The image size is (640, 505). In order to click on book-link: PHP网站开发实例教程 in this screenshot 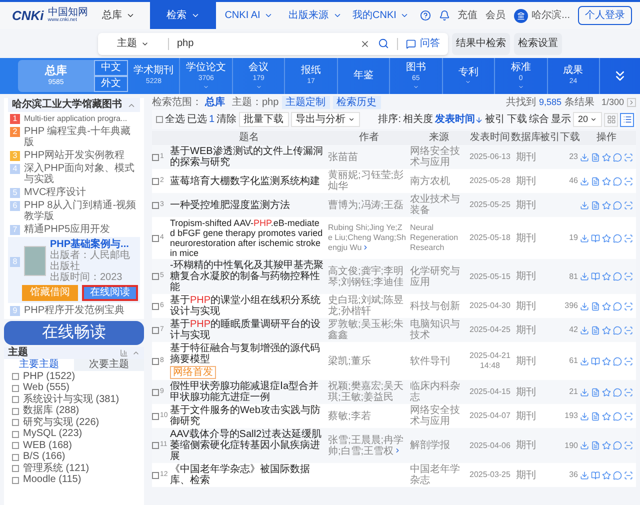, I will do `click(74, 155)`.